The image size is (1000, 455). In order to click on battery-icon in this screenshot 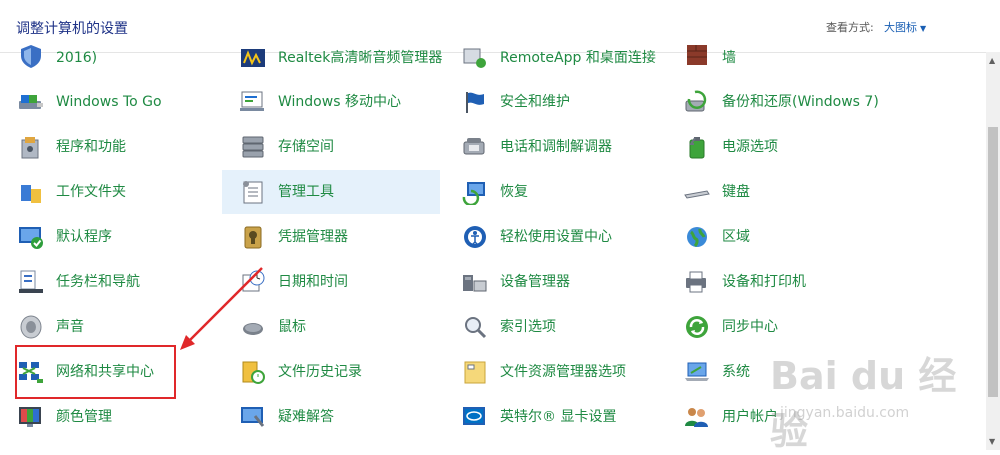, I will do `click(697, 147)`.